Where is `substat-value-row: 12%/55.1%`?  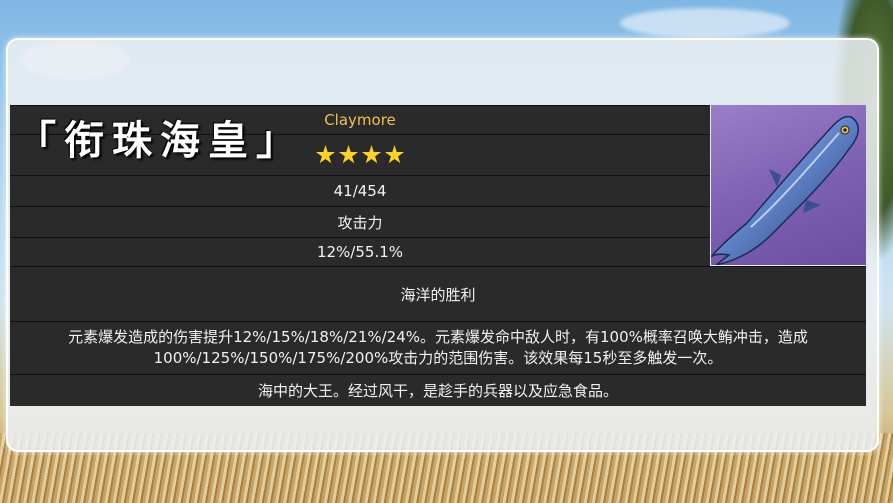
substat-value-row: 12%/55.1% is located at coordinates (360, 251).